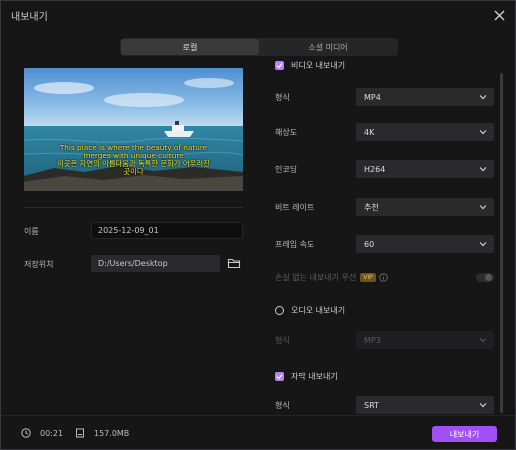 The height and width of the screenshot is (450, 516). What do you see at coordinates (372, 340) in the screenshot?
I see `audio-format-value: MP3` at bounding box center [372, 340].